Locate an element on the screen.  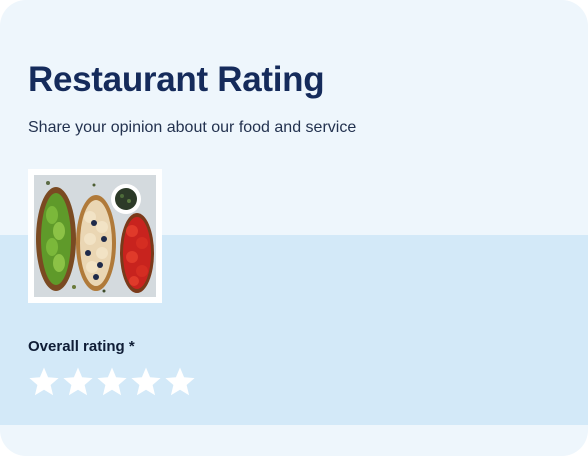
food-photo-frame is located at coordinates (95, 236).